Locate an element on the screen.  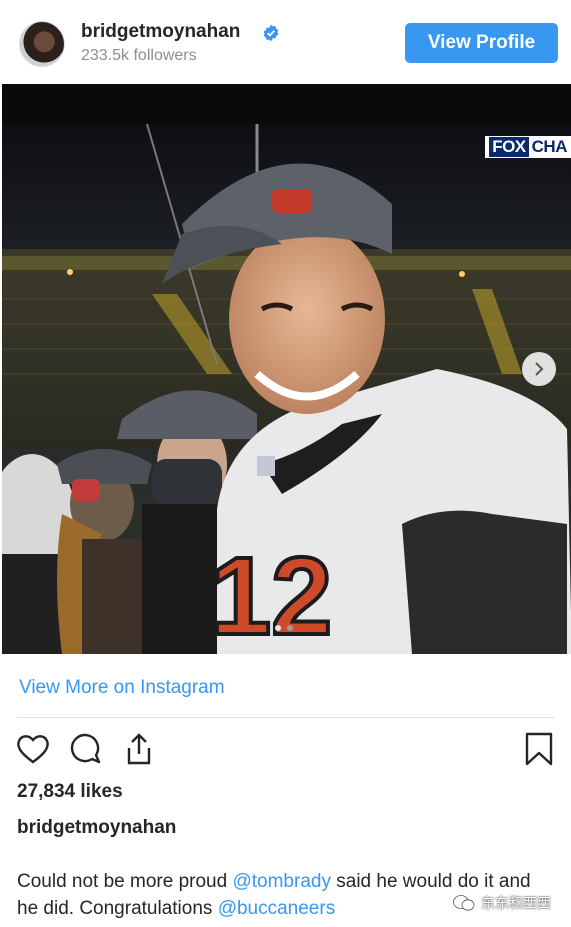
comment-button is located at coordinates (86, 749).